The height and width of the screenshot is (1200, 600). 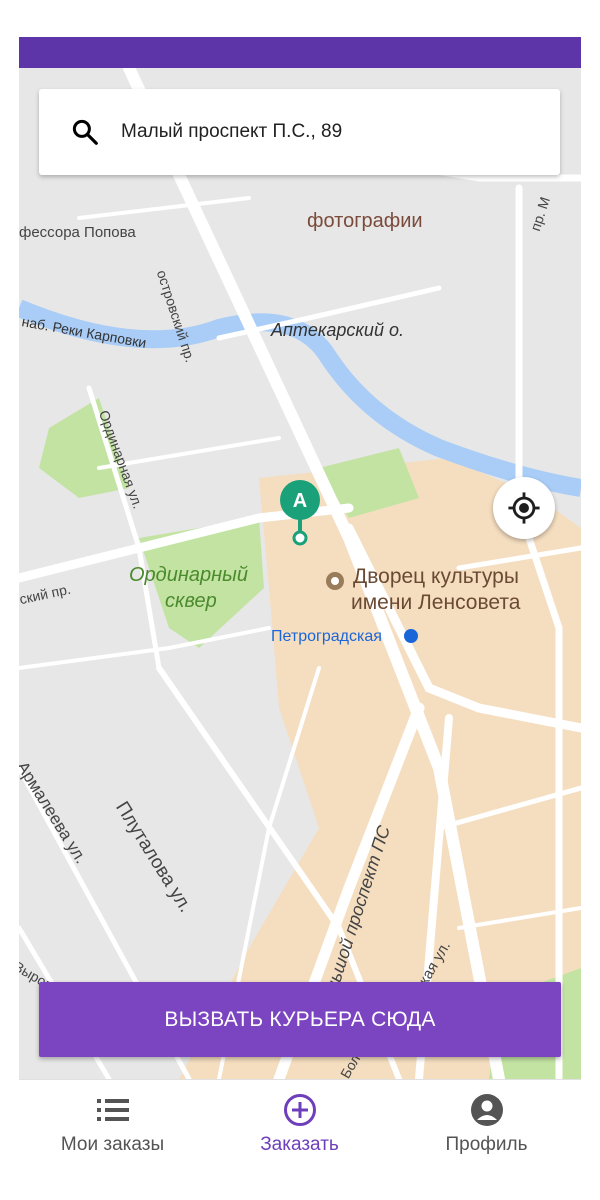 What do you see at coordinates (411, 636) in the screenshot?
I see `metro-icon` at bounding box center [411, 636].